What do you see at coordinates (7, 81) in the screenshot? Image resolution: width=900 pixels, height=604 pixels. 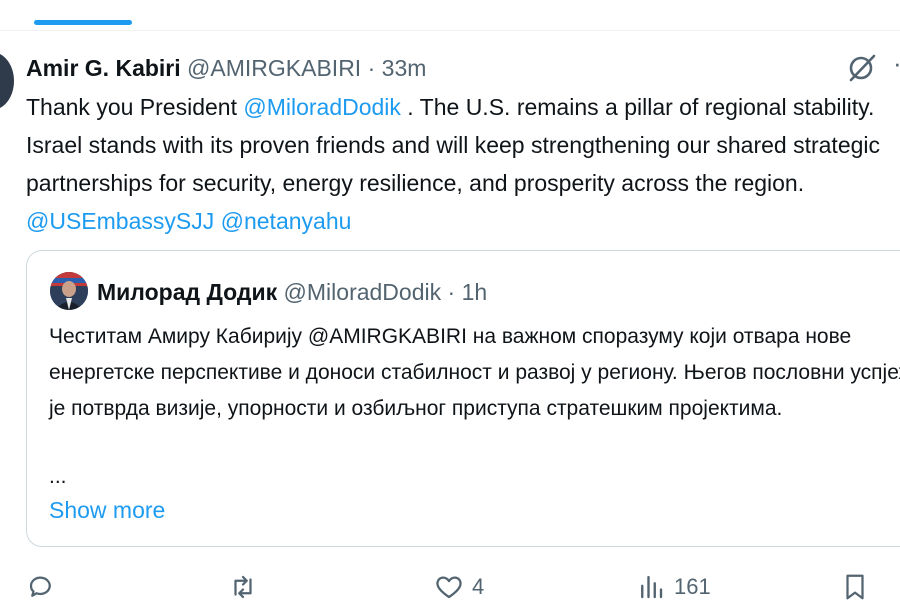 I see `author-avatar` at bounding box center [7, 81].